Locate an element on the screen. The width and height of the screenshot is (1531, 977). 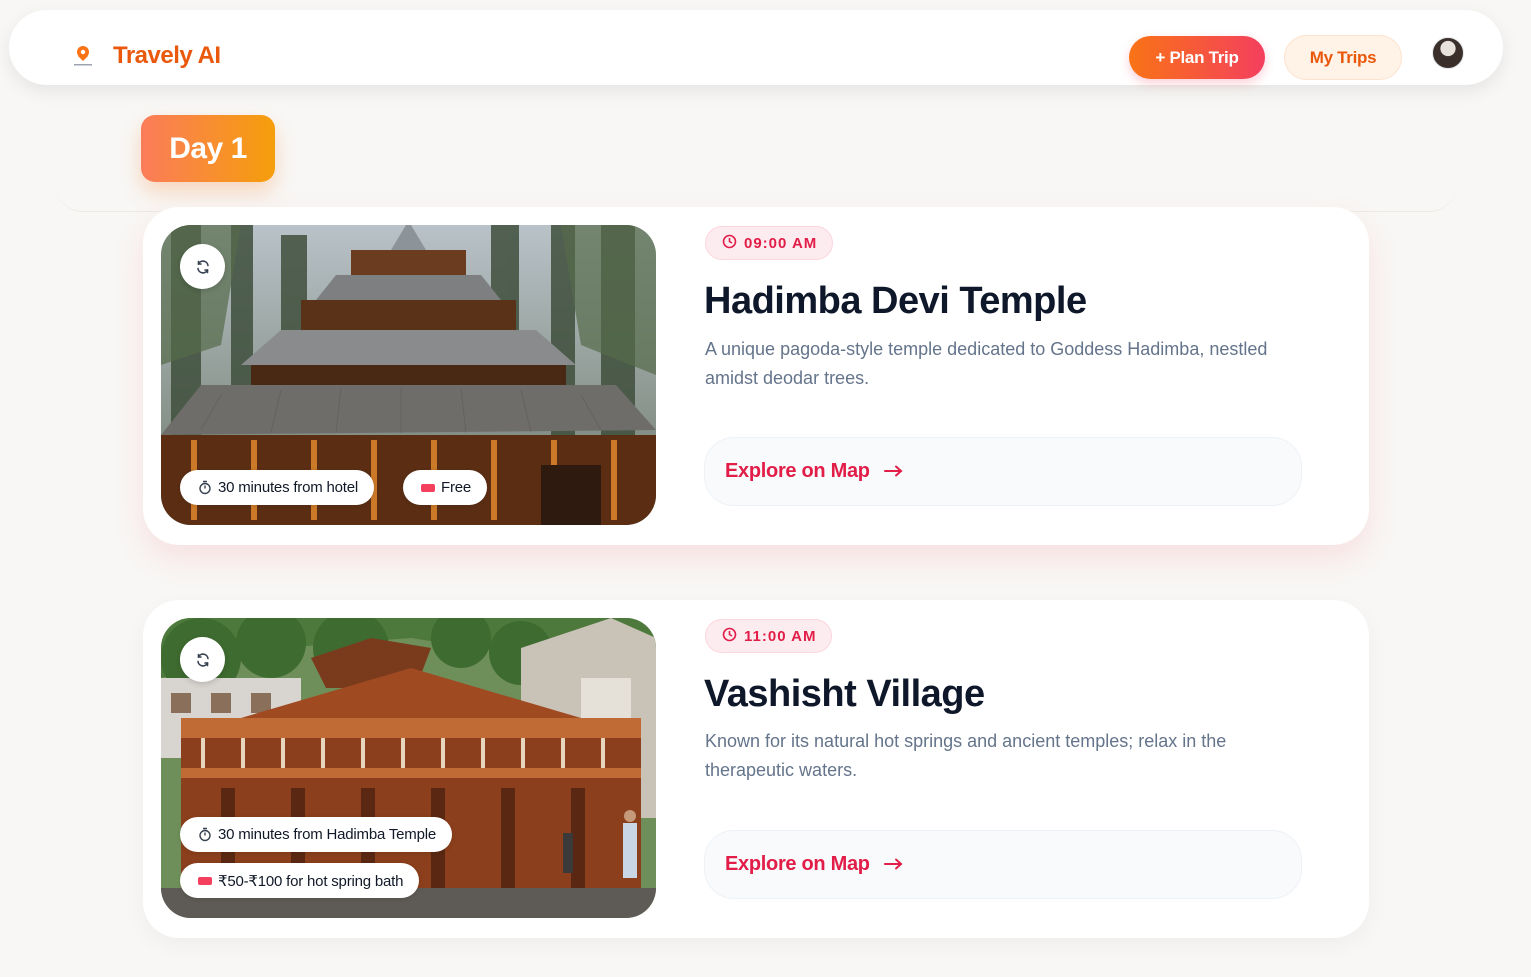
time-badge: 11:00 AM is located at coordinates (769, 636).